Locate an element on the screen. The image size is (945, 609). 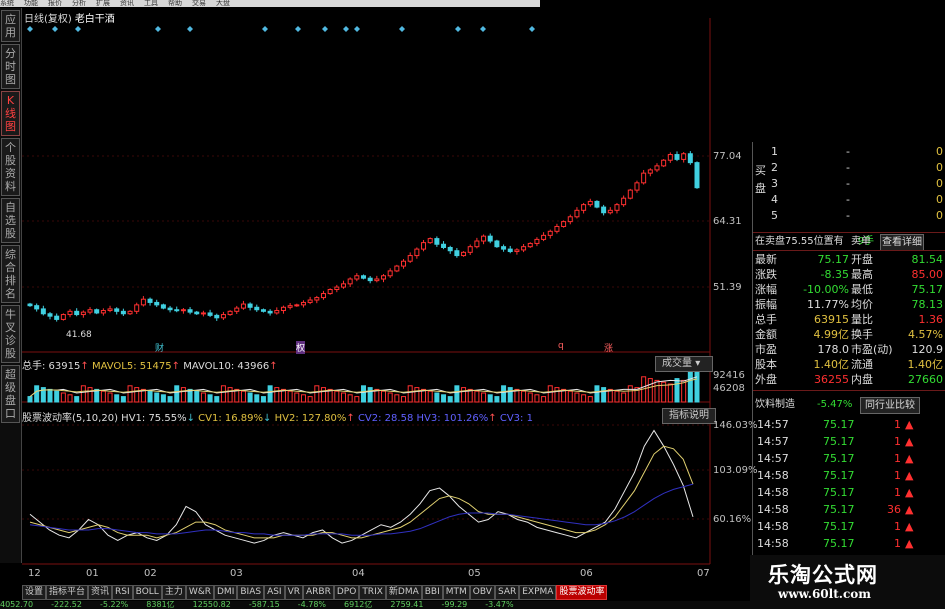
indicator-tab: 资讯 is located at coordinates (100, 592).